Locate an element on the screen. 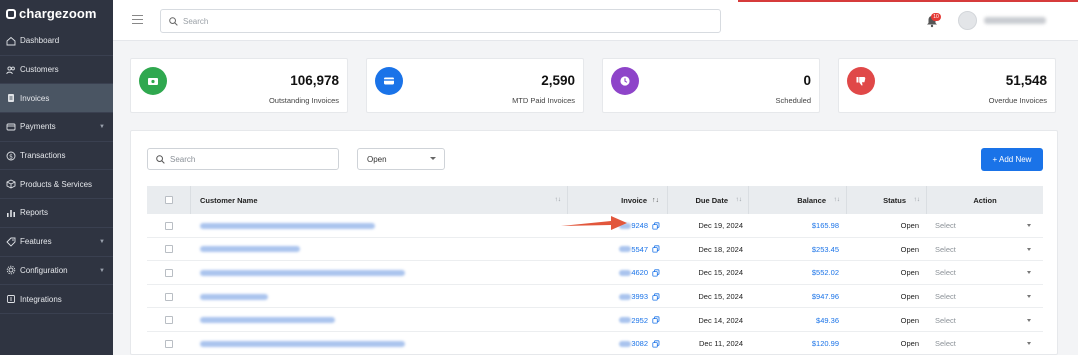 This screenshot has height=355, width=1078. select-all-checkbox is located at coordinates (168, 200).